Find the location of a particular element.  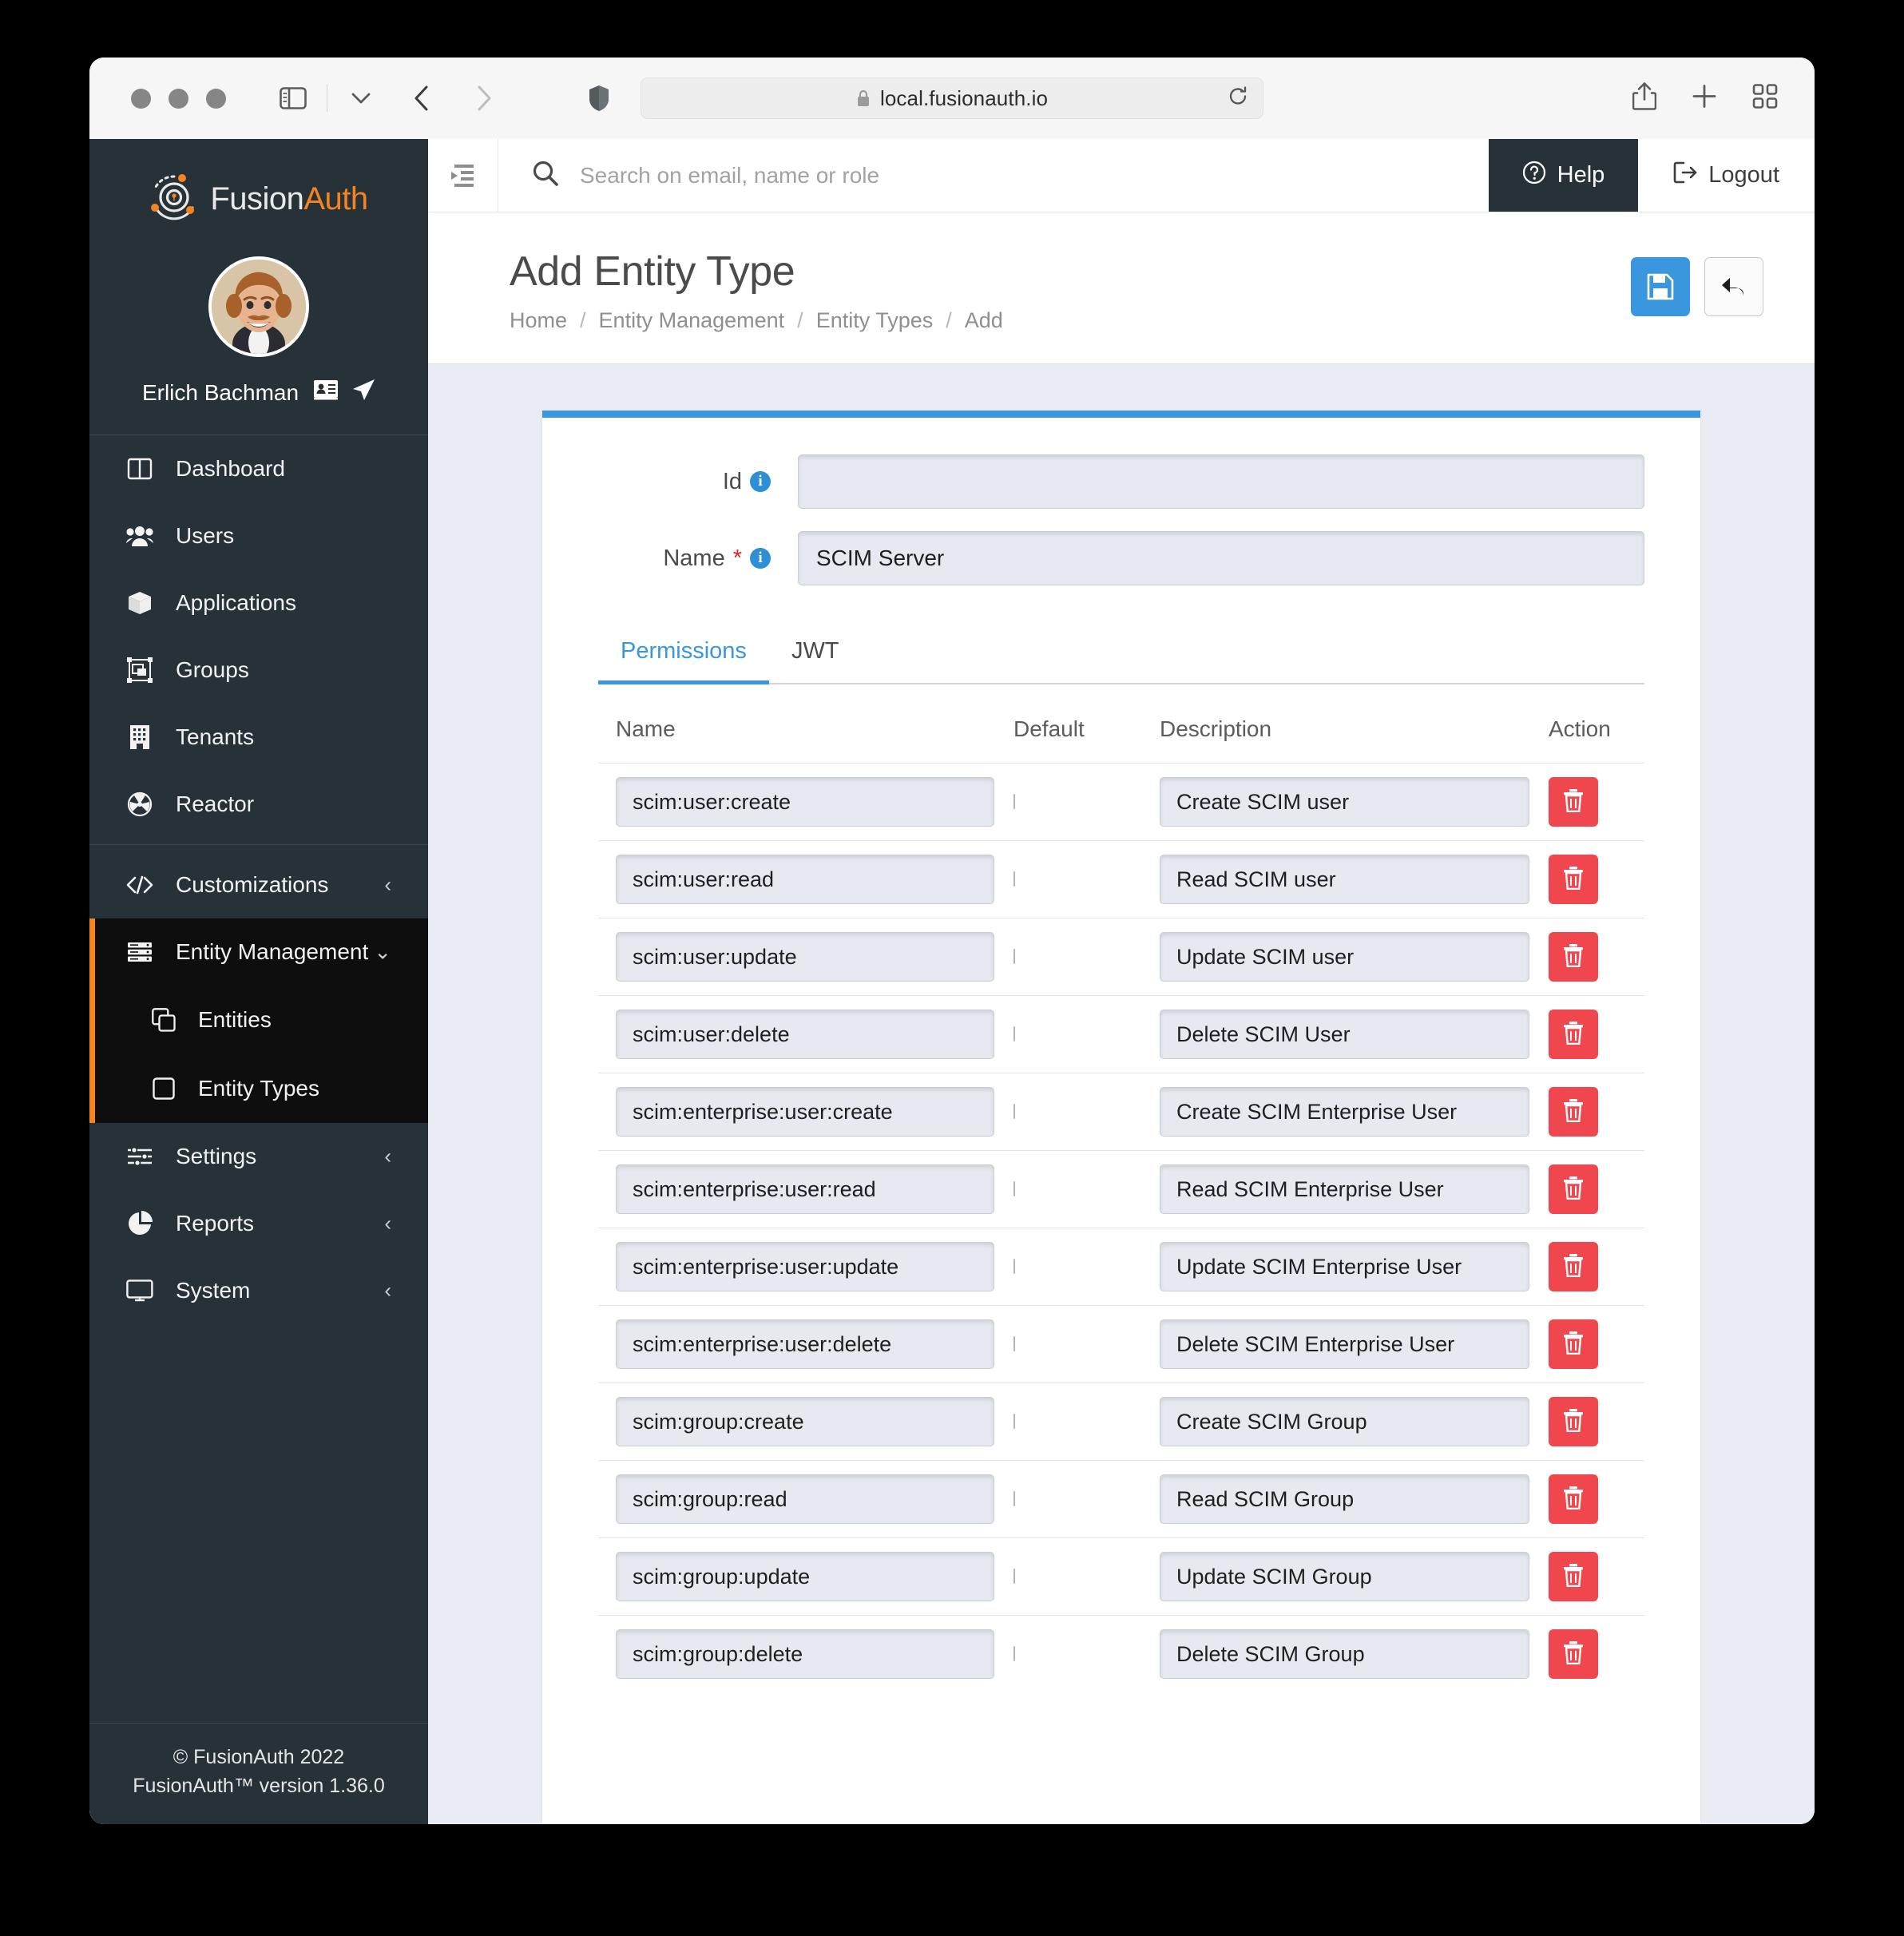

sidebar-item-customizations: Customizations ‹ is located at coordinates (258, 884).